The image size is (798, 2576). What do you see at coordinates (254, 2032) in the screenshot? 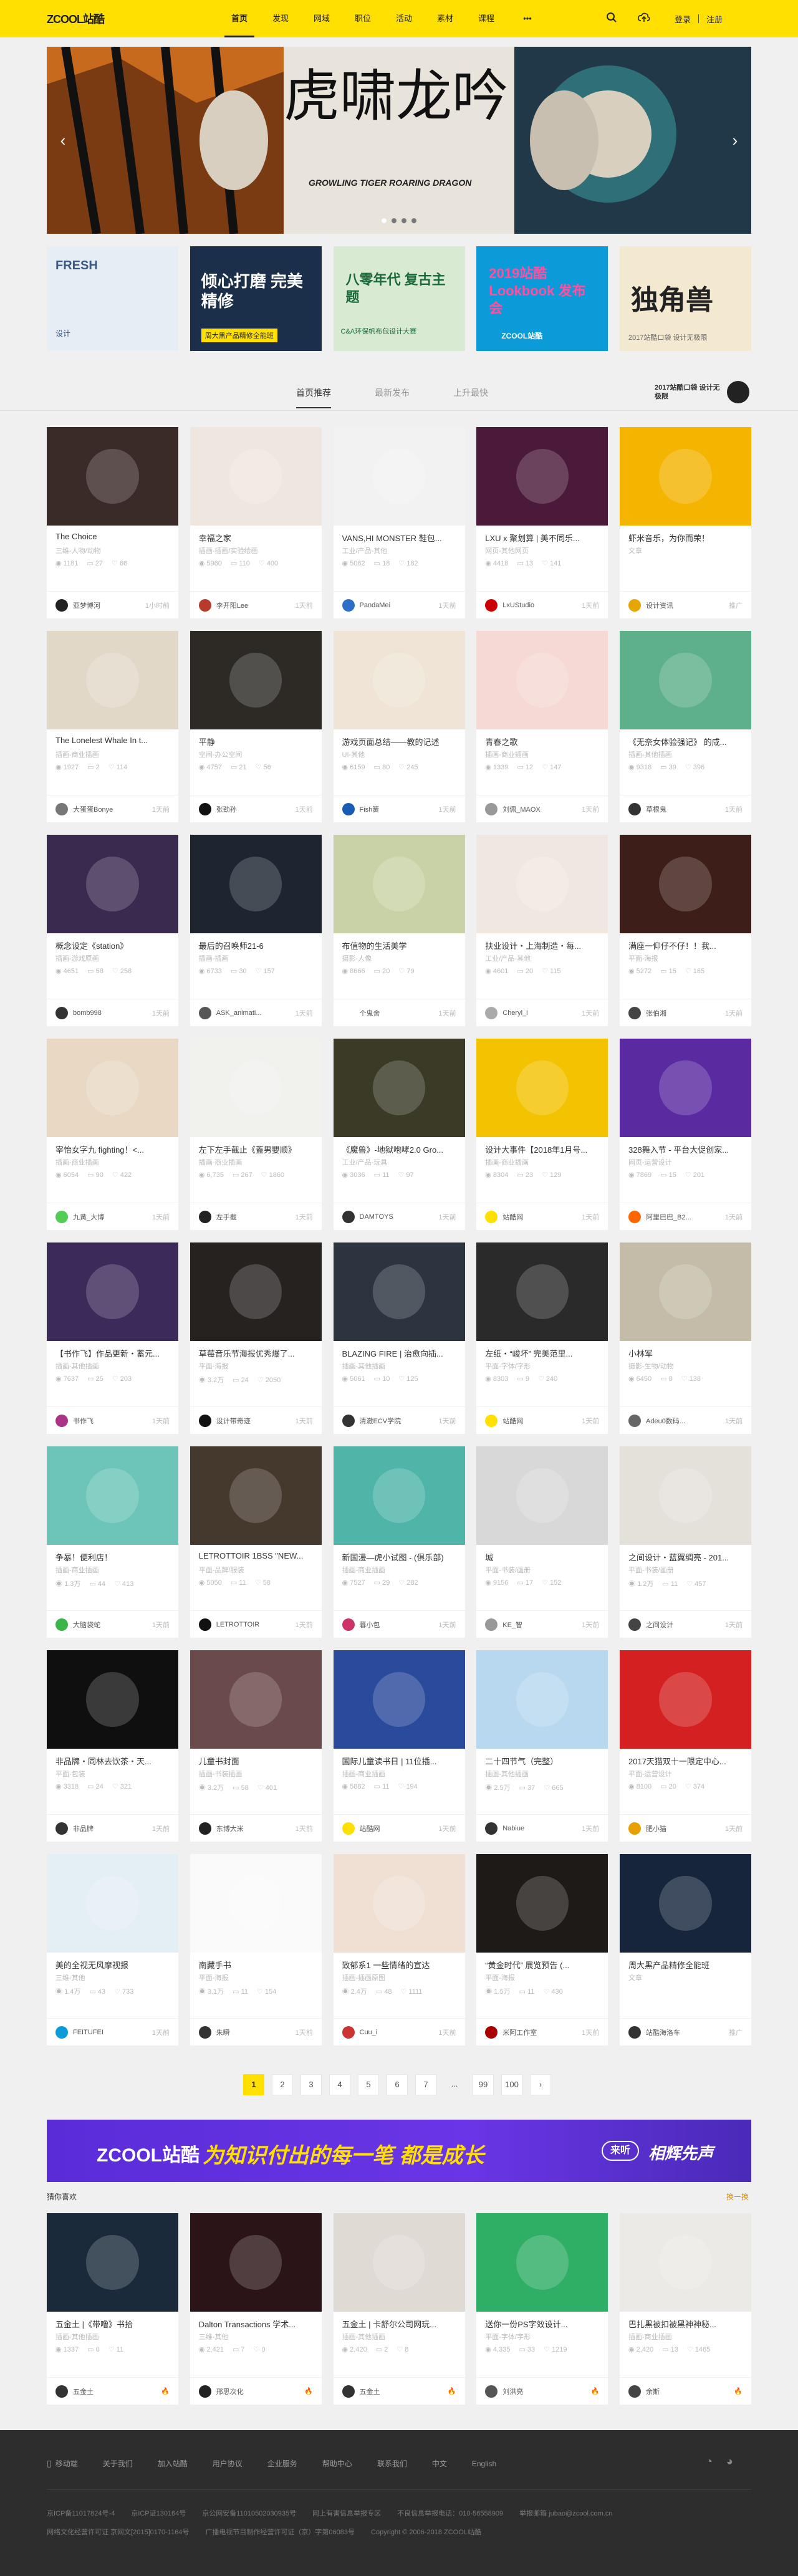
I see `author-name: 朱瞬` at bounding box center [254, 2032].